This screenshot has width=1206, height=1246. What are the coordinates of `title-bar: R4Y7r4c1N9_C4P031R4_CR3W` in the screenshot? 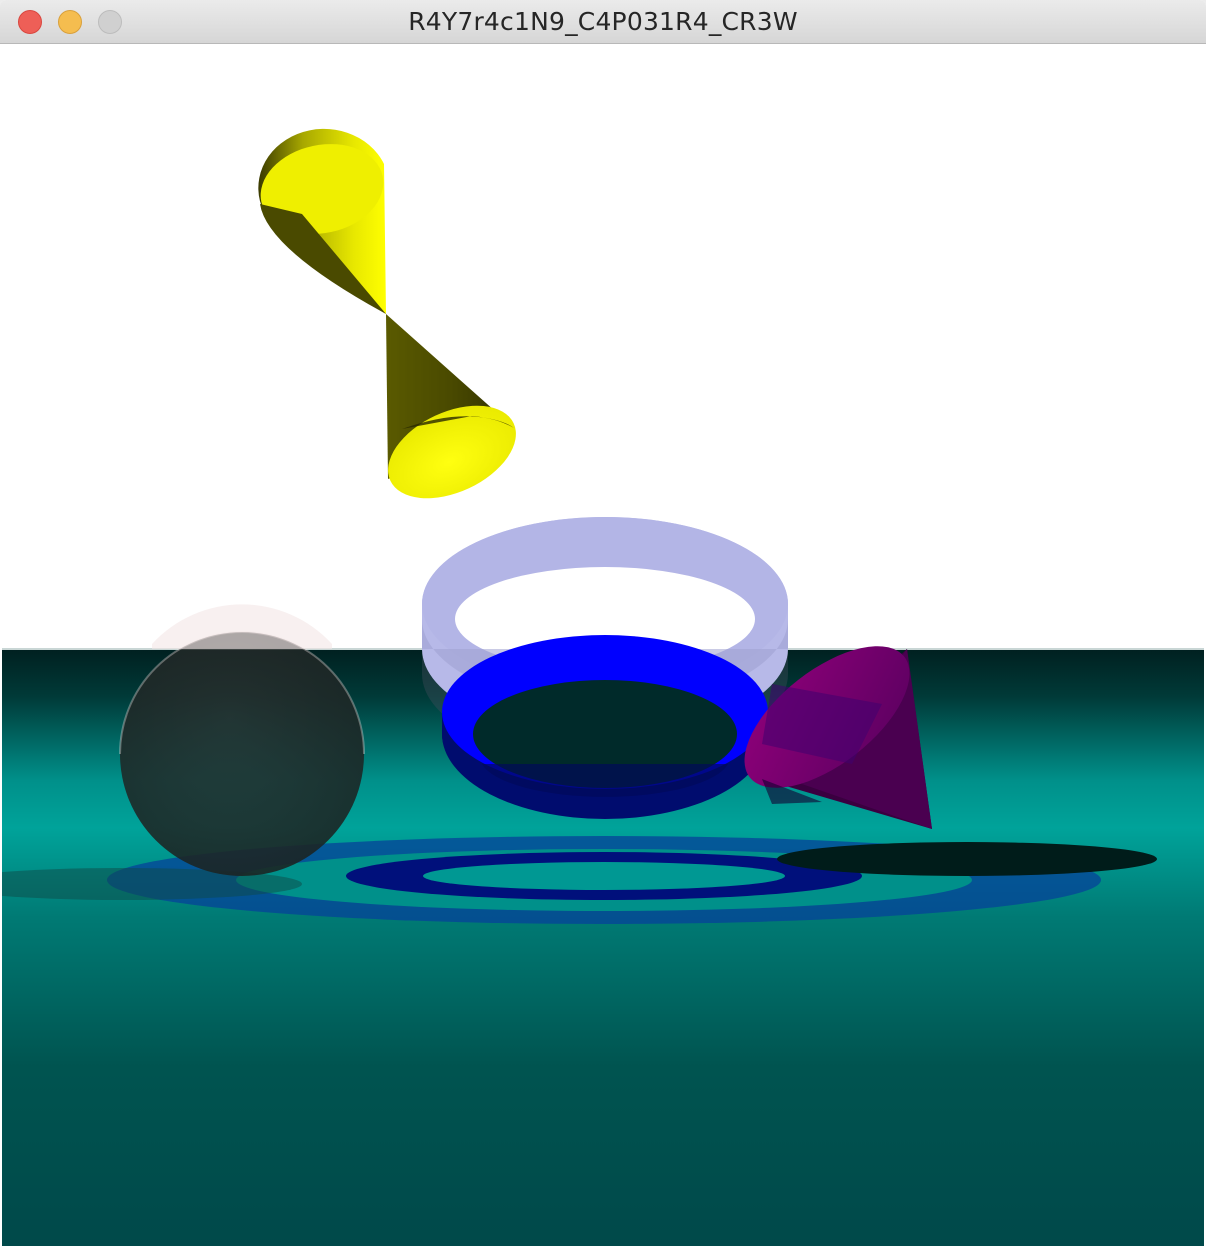 It's located at (603, 22).